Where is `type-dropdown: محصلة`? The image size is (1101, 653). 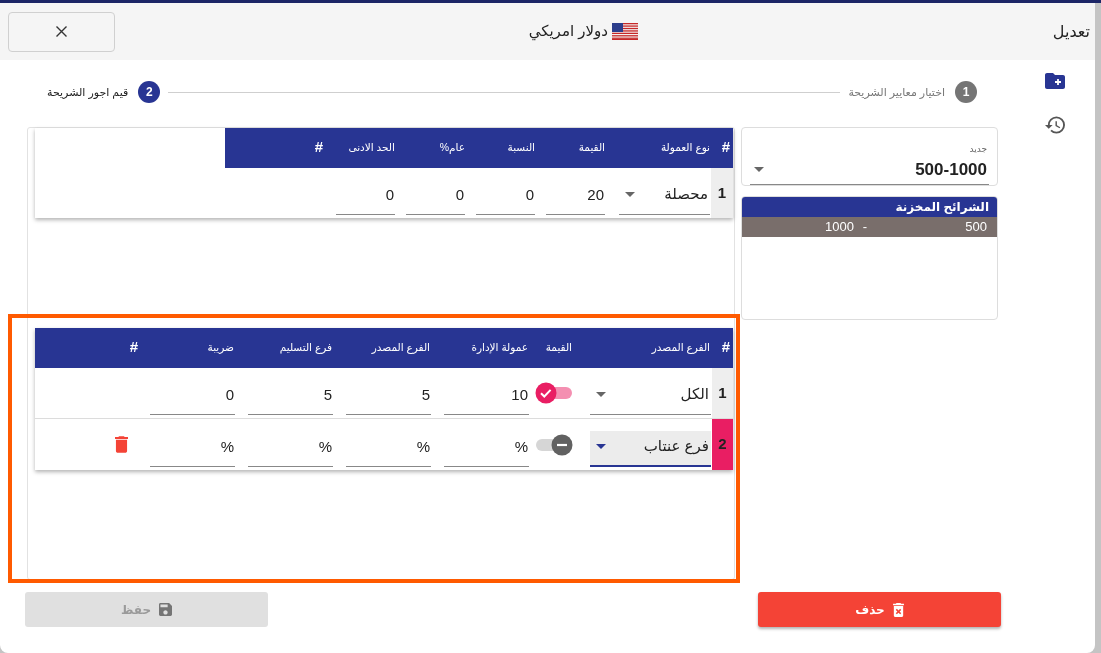 type-dropdown: محصلة is located at coordinates (664, 197).